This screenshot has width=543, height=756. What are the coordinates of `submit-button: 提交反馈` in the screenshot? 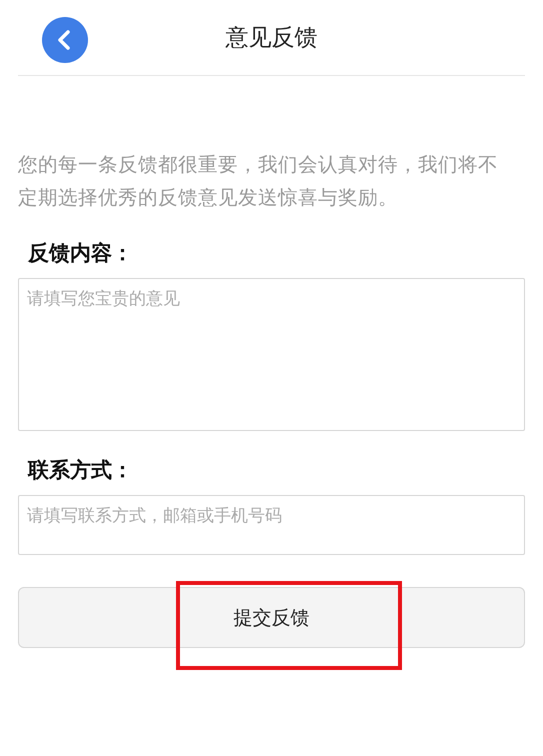 It's located at (271, 617).